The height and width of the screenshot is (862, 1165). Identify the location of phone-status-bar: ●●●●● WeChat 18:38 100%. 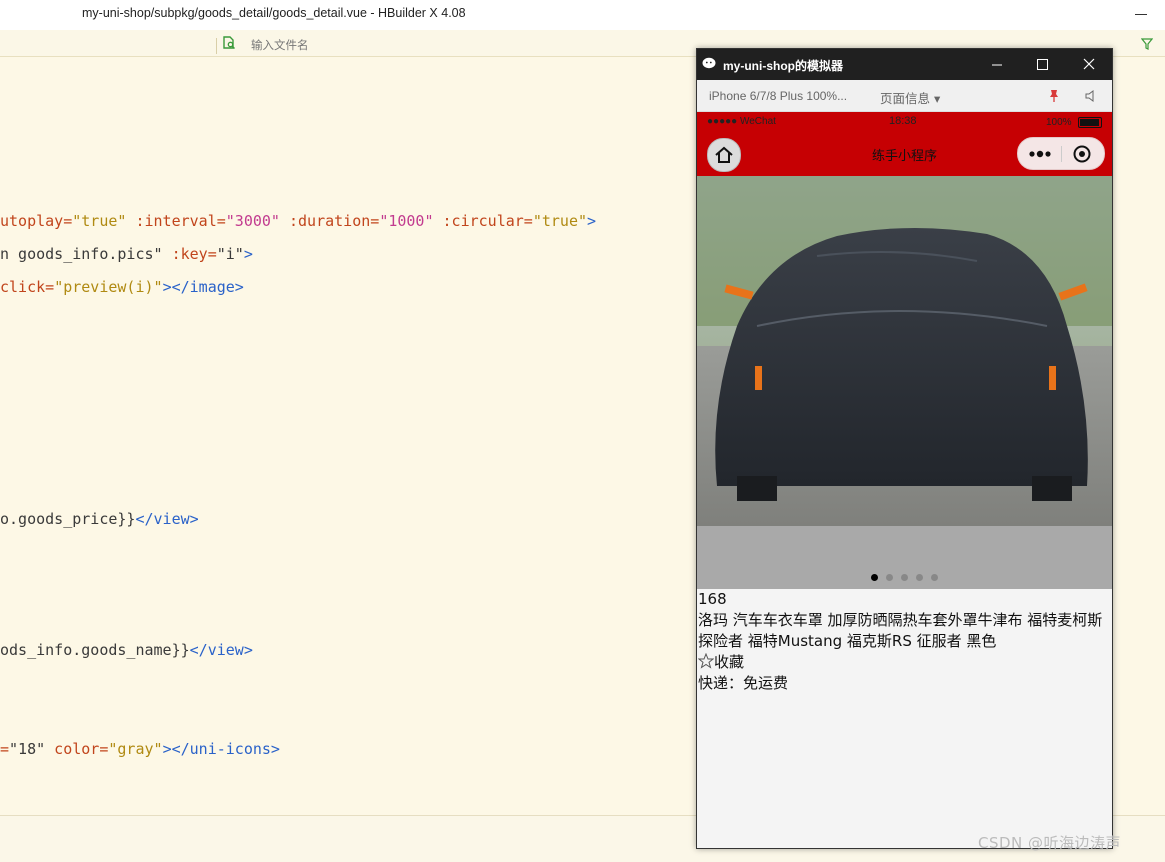
(904, 122).